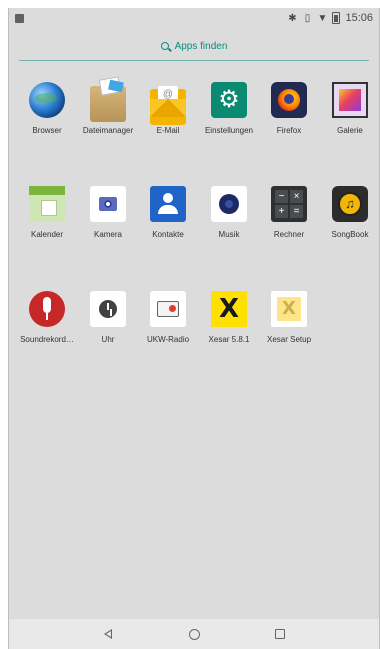  What do you see at coordinates (168, 234) in the screenshot?
I see `app-label: Kontakte` at bounding box center [168, 234].